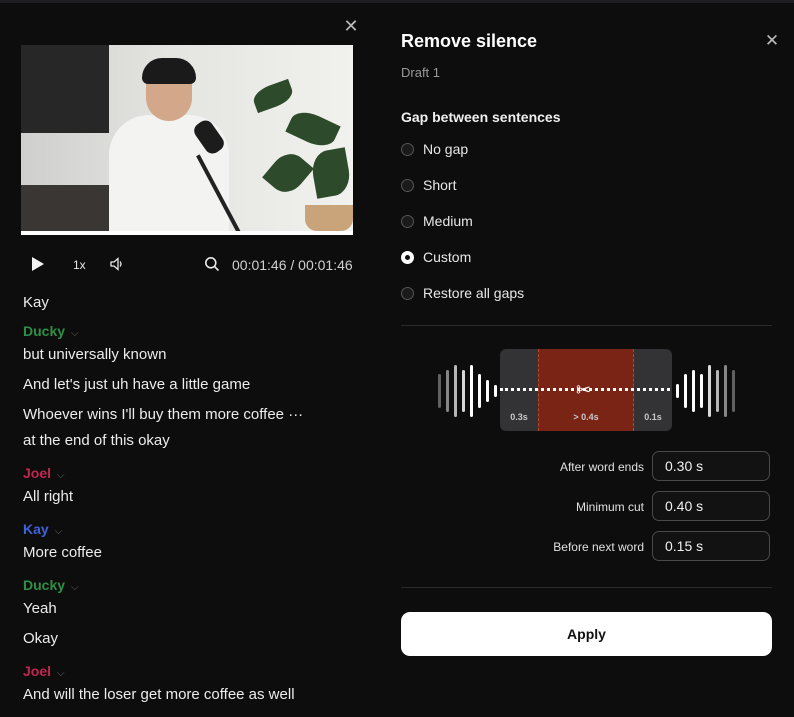 Image resolution: width=794 pixels, height=717 pixels. What do you see at coordinates (711, 546) in the screenshot?
I see `before-next-word-input` at bounding box center [711, 546].